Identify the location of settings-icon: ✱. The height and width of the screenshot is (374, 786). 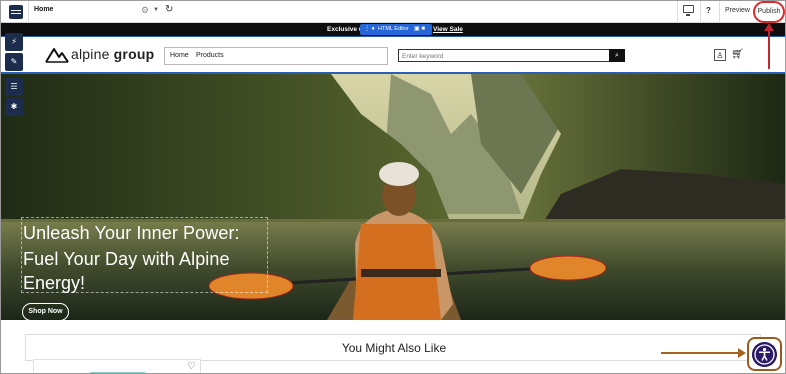
(14, 107).